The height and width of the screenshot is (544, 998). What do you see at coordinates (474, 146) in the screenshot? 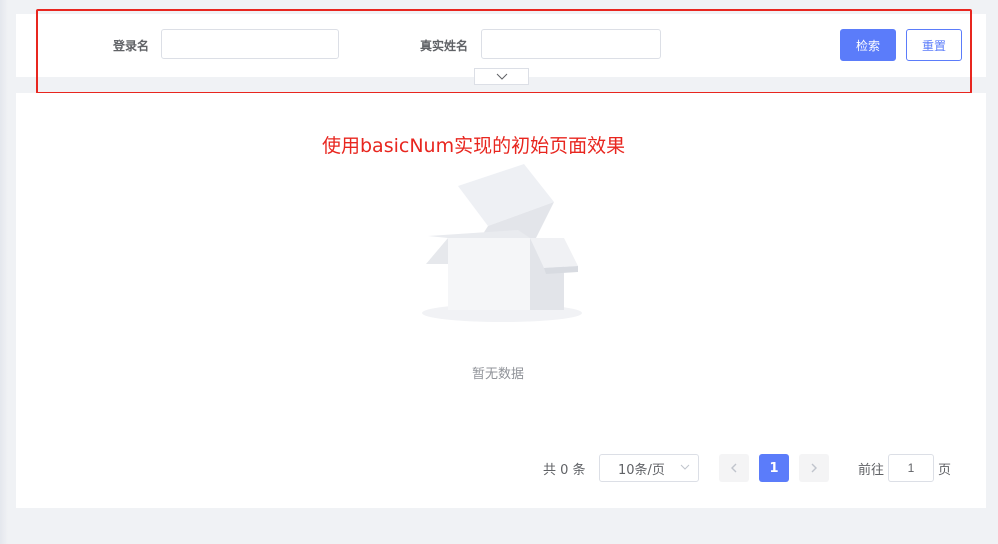
I see `annotation-caption: 使用basicNum实现的初始页面效果` at bounding box center [474, 146].